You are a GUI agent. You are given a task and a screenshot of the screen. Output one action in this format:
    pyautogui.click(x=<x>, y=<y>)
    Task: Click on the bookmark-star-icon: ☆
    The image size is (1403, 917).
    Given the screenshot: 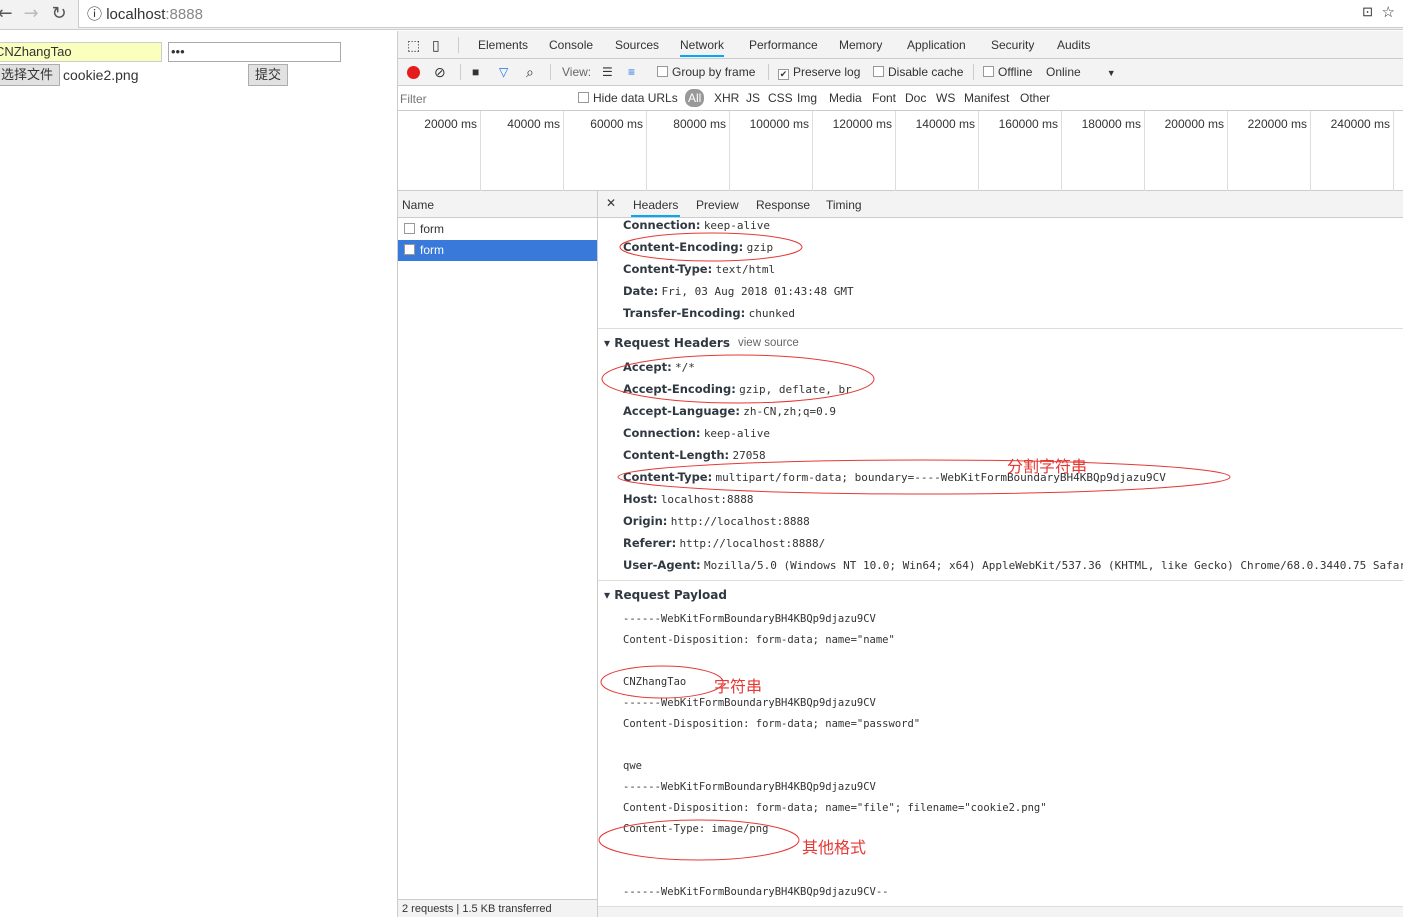 What is the action you would take?
    pyautogui.click(x=1388, y=12)
    